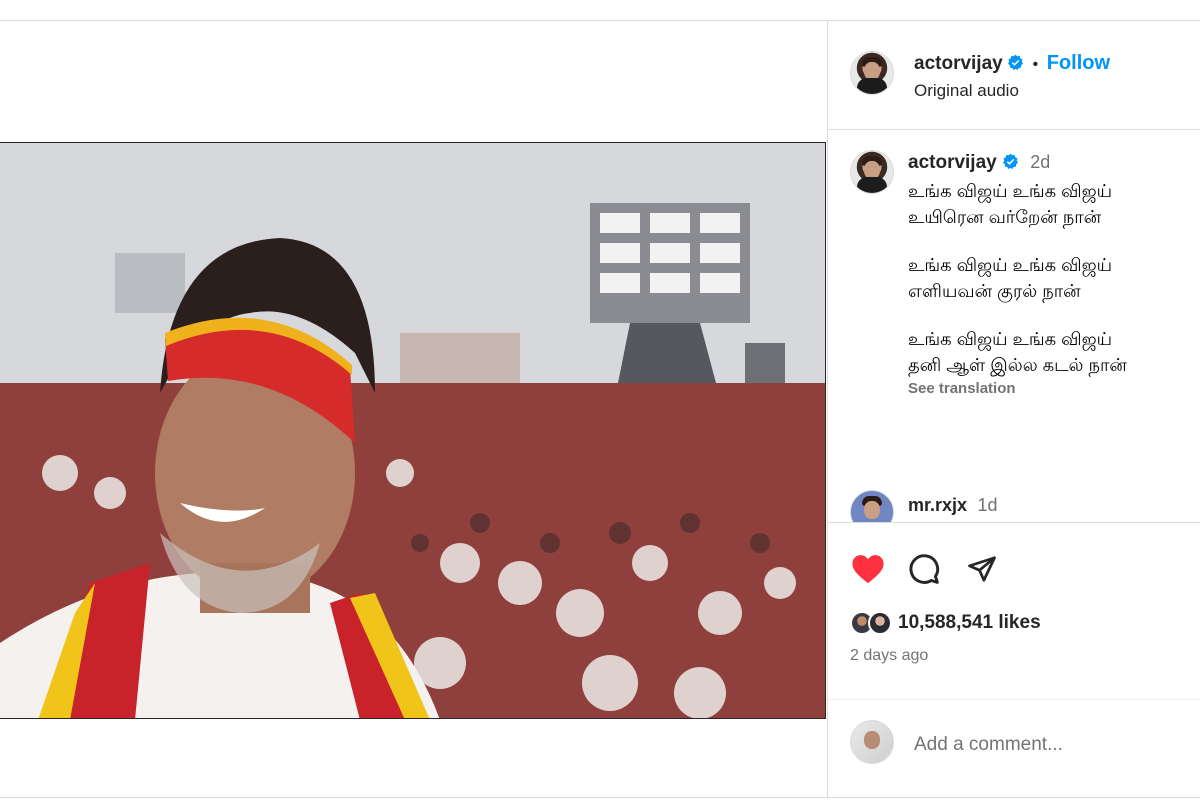  What do you see at coordinates (872, 172) in the screenshot?
I see `caption-author-avatar` at bounding box center [872, 172].